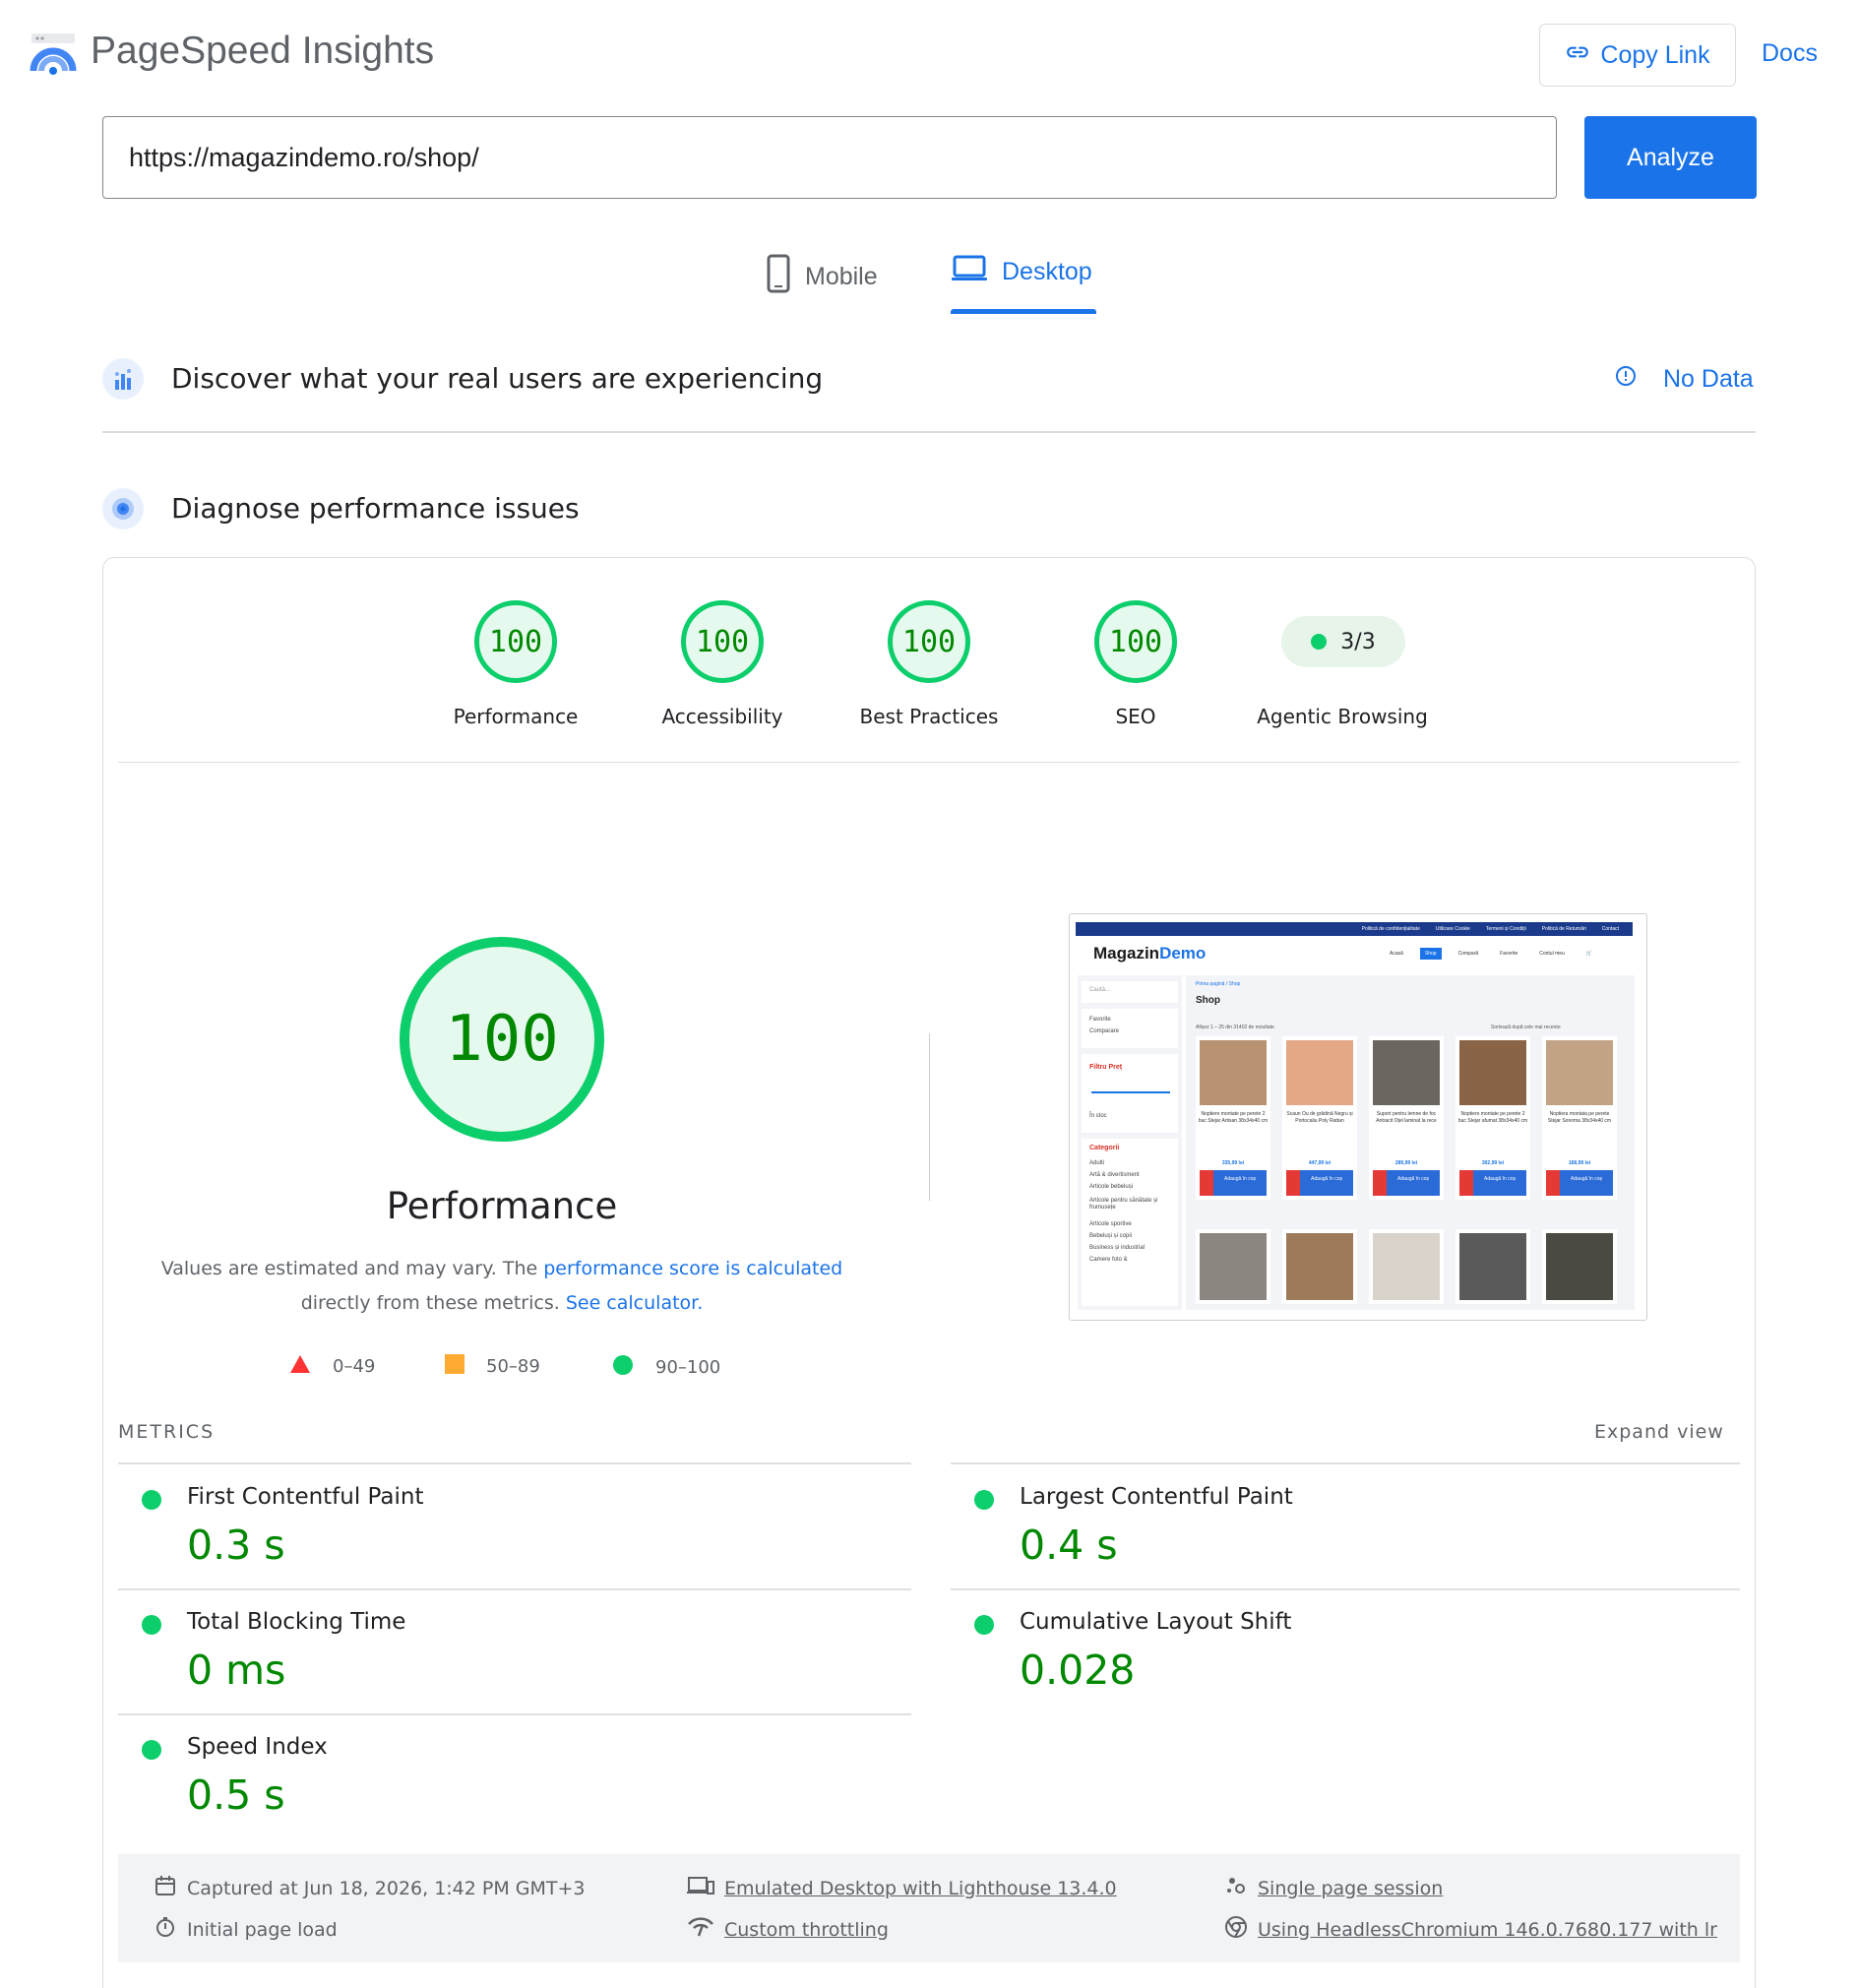 This screenshot has width=1858, height=1988. I want to click on thumb-brand: MagazinDemo, so click(1149, 954).